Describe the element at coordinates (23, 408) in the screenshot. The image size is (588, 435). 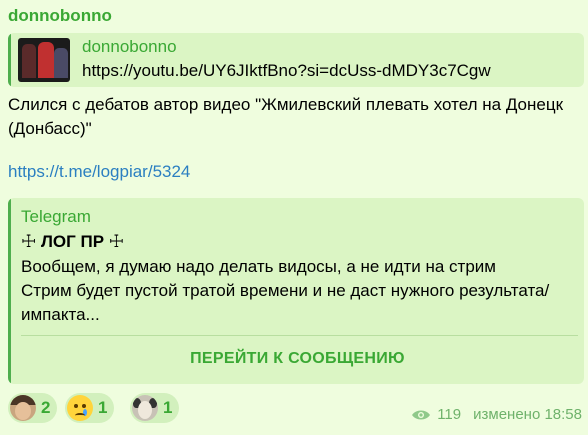
I see `user-avatar-icon` at that location.